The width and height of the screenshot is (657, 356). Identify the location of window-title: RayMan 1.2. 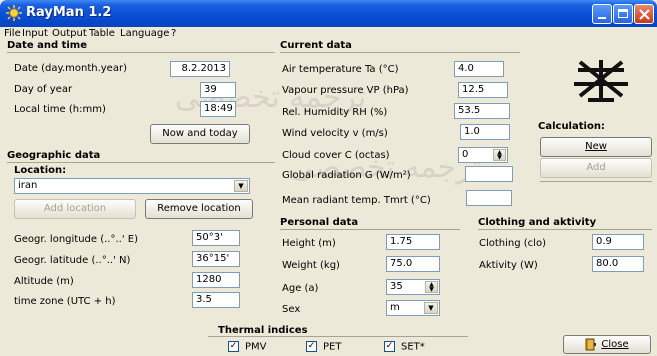
(69, 12).